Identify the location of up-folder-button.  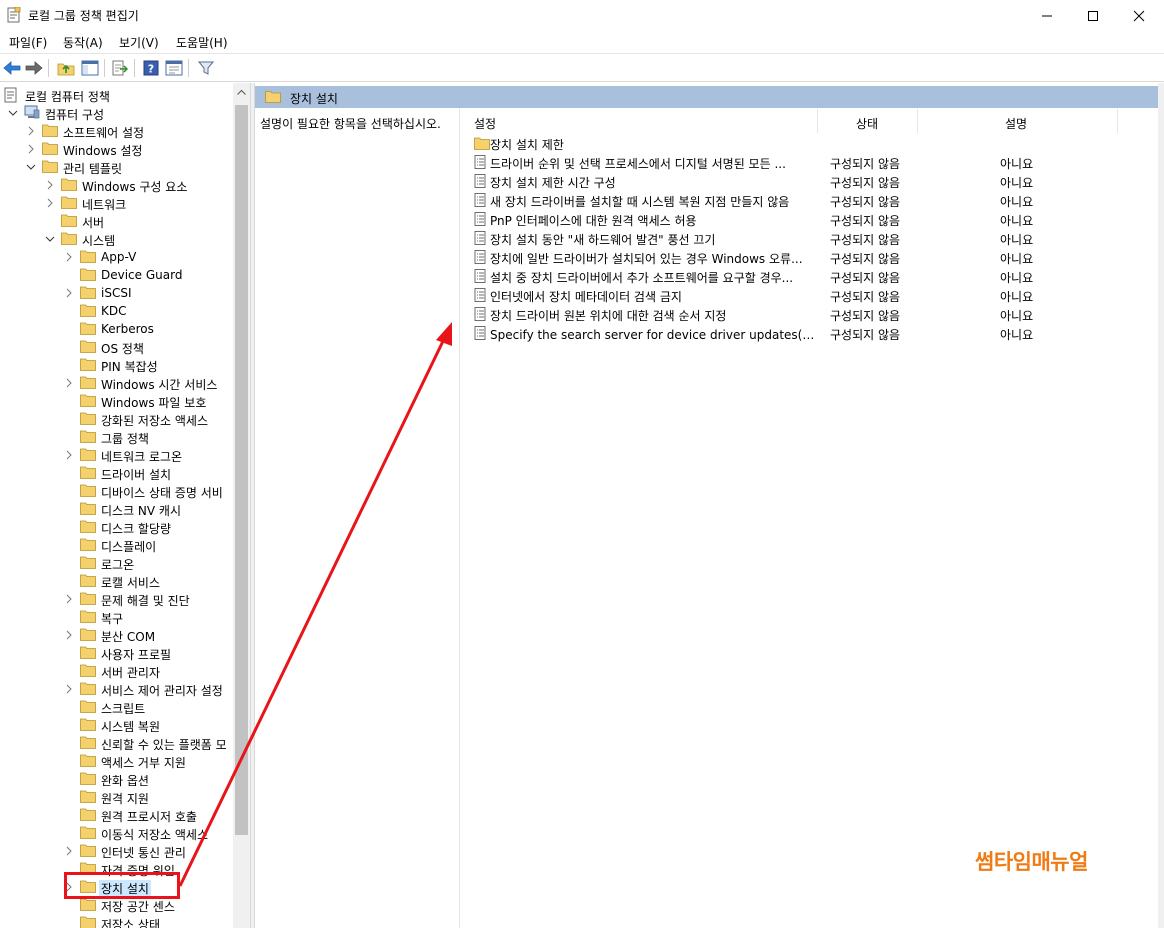
(66, 68).